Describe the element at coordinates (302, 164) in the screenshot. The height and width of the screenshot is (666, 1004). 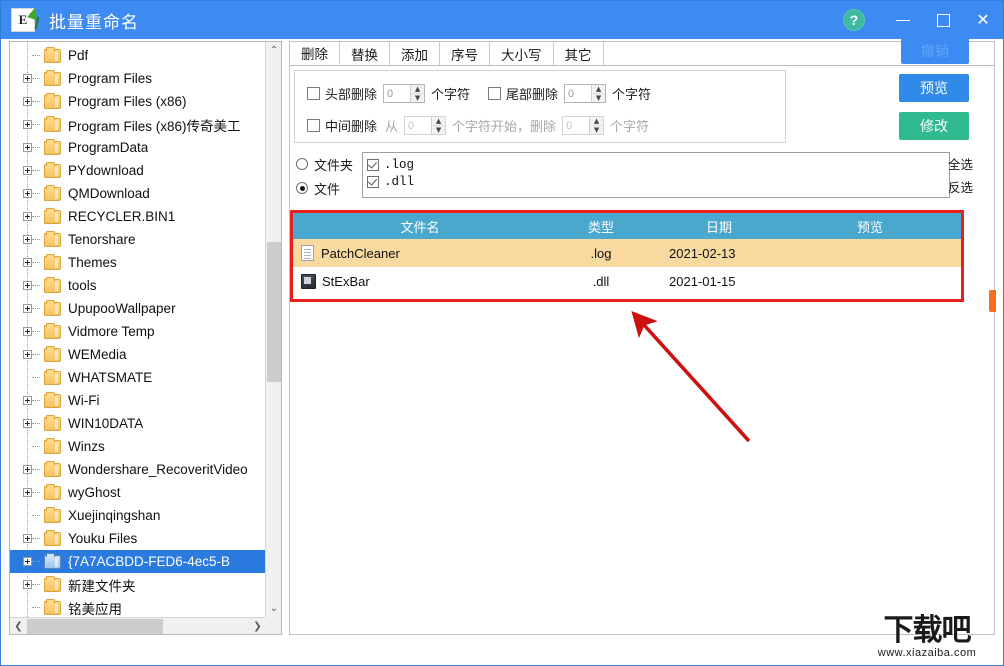
I see `folder-radio-icon` at that location.